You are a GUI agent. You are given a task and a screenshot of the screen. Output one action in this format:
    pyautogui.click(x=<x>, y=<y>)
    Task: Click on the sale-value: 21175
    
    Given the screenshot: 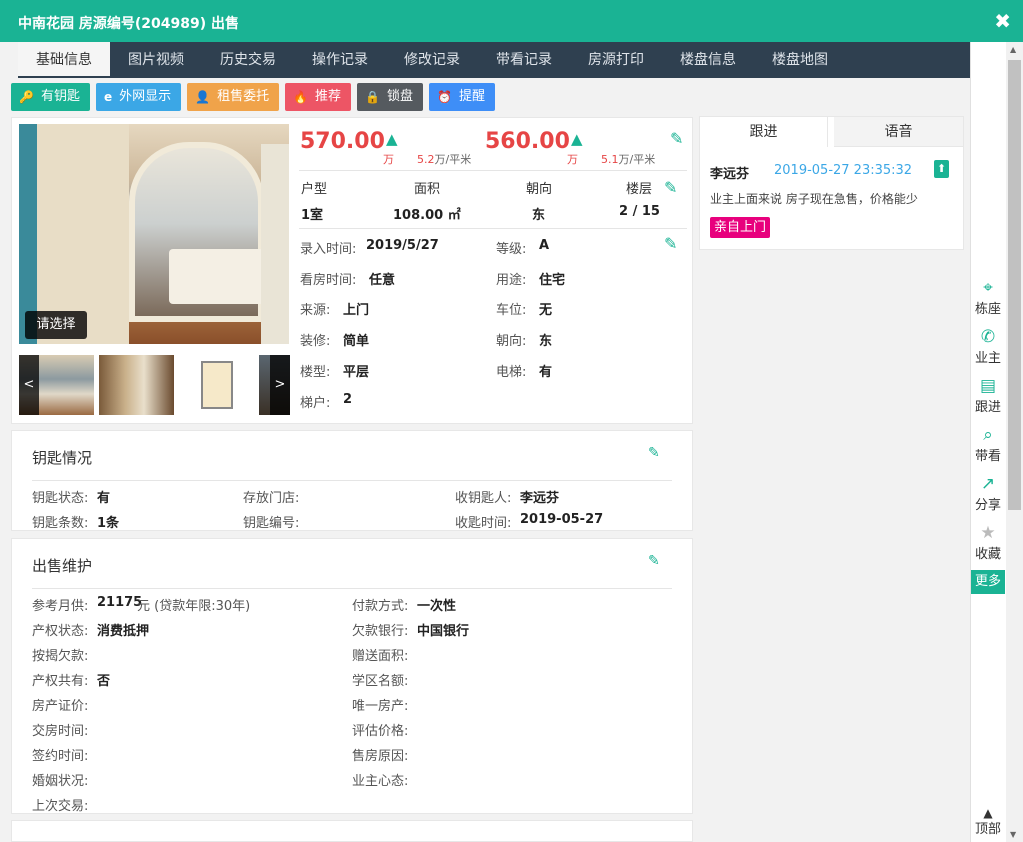 What is the action you would take?
    pyautogui.click(x=120, y=602)
    